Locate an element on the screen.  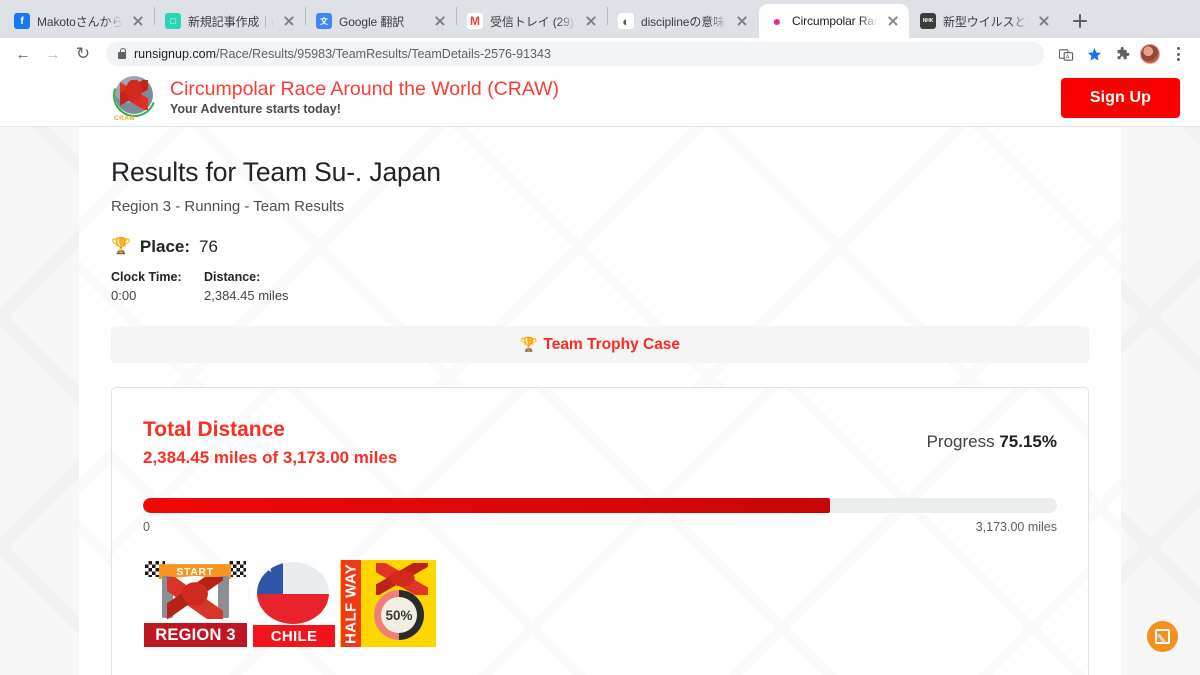
region-badge-label: REGION 3 is located at coordinates (195, 635).